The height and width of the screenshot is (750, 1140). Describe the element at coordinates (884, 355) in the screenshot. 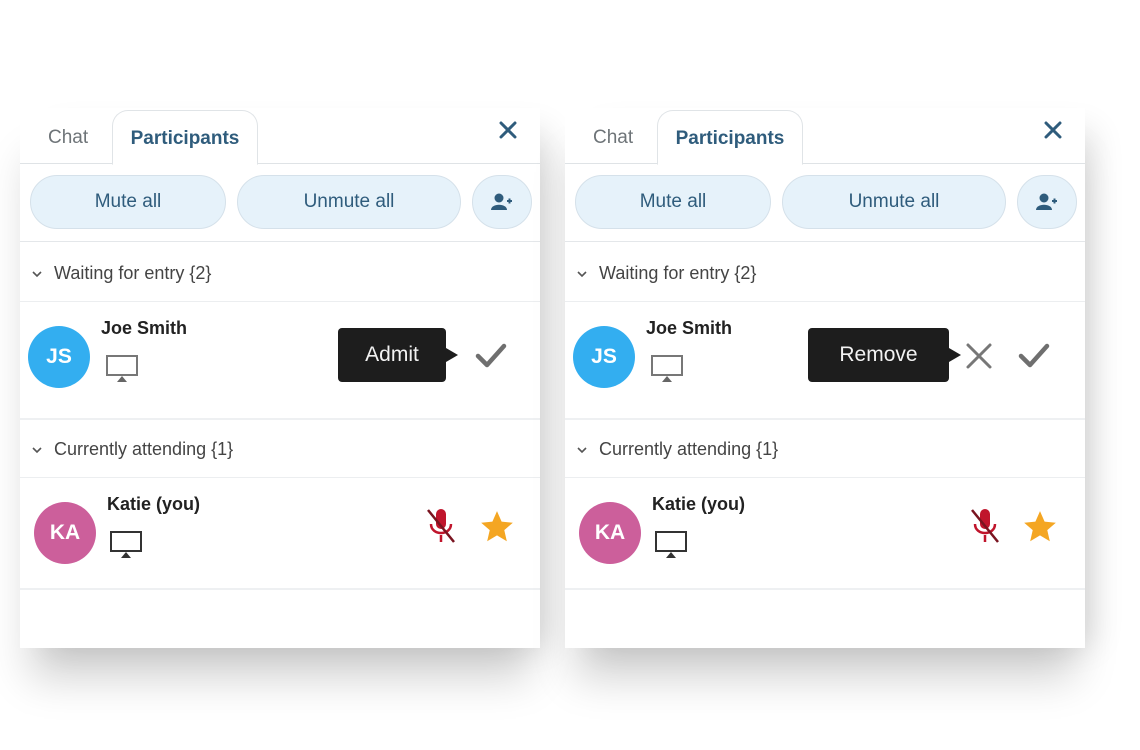

I see `remove-tooltip: Remove` at that location.